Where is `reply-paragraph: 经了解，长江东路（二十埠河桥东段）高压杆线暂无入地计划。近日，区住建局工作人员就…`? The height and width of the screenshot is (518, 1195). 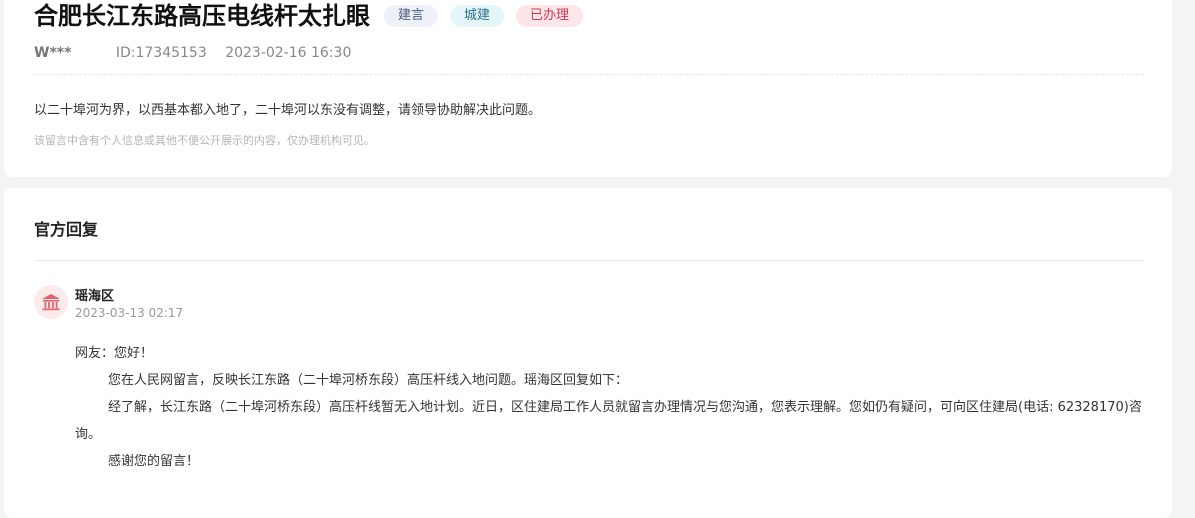 reply-paragraph: 经了解，长江东路（二十埠河桥东段）高压杆线暂无入地计划。近日，区住建局工作人员就… is located at coordinates (608, 421).